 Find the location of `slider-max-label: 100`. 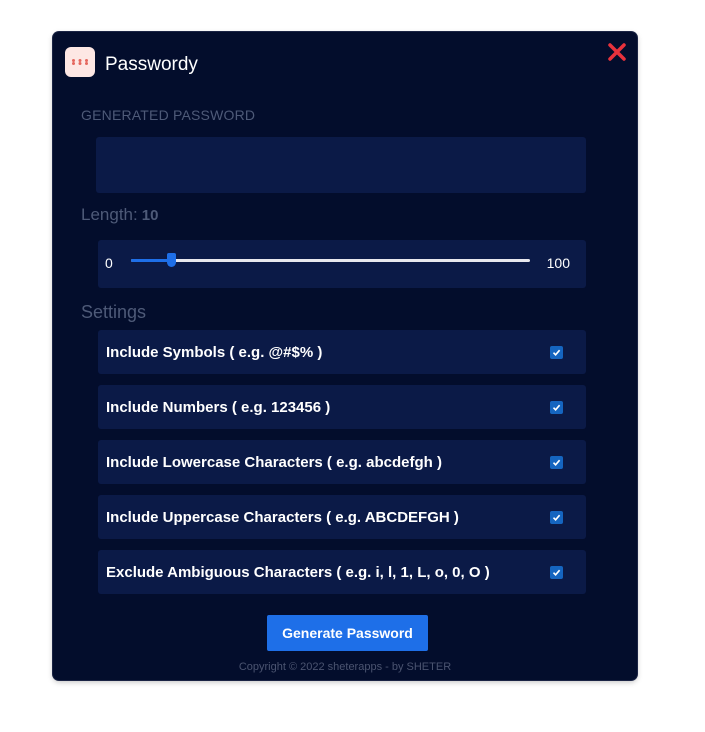

slider-max-label: 100 is located at coordinates (558, 263).